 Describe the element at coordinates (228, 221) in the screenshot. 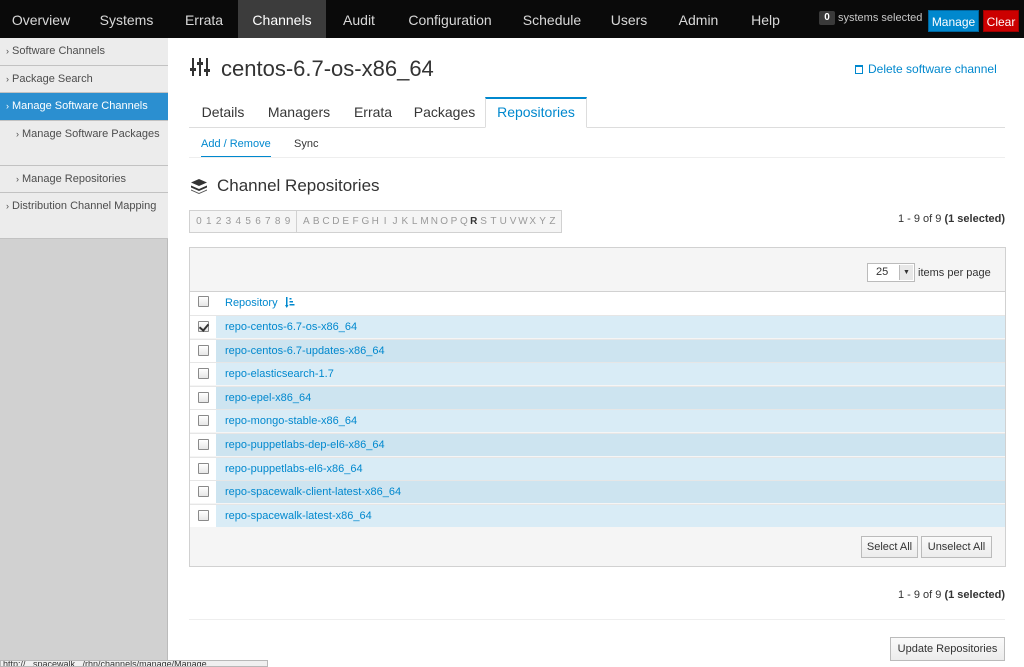

I see `digit-filter-3: 3` at that location.